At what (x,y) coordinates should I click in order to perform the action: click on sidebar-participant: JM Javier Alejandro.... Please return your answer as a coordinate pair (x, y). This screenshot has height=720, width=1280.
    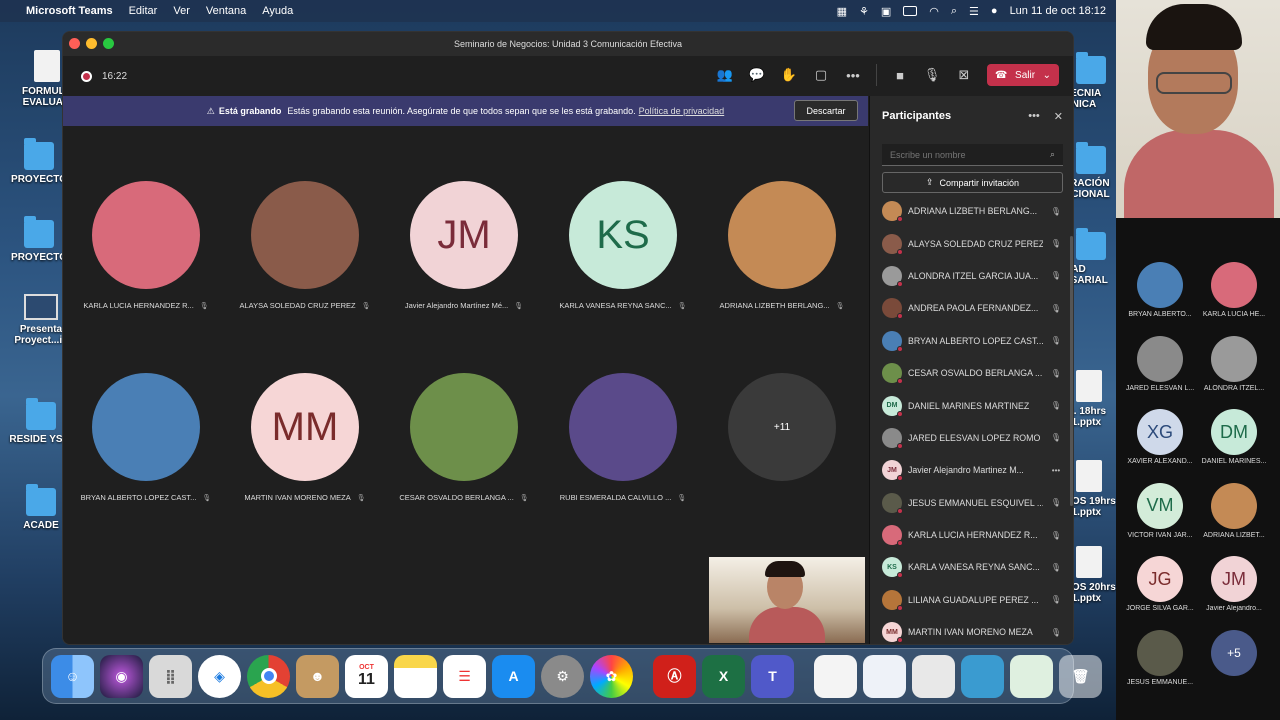
    Looking at the image, I should click on (1234, 584).